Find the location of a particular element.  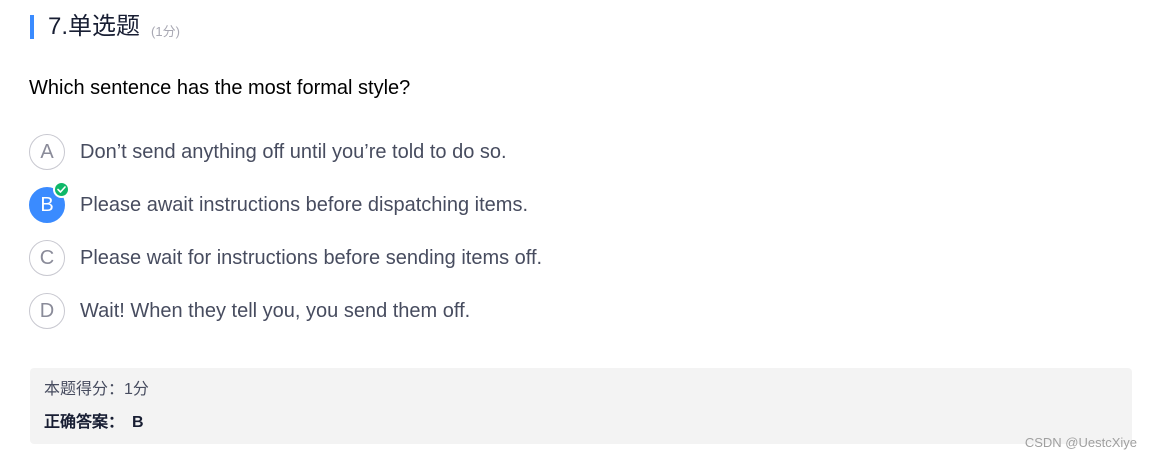

option-d-letter: D is located at coordinates (47, 310).